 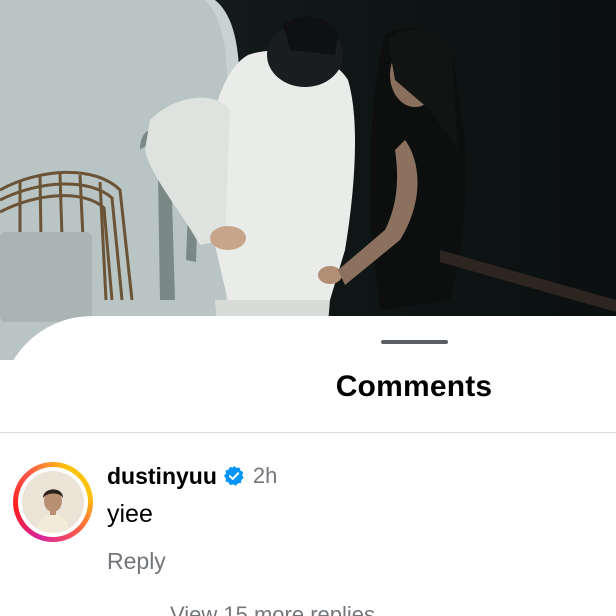 I want to click on sheet-drag-handle, so click(x=414, y=342).